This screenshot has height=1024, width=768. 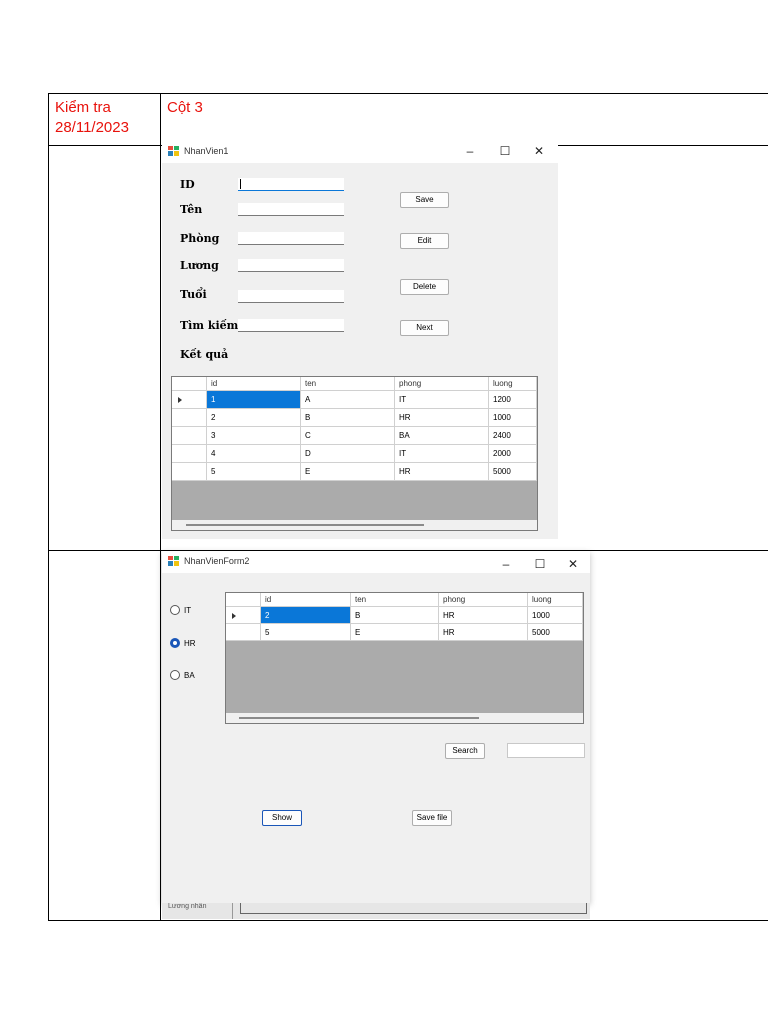 What do you see at coordinates (282, 818) in the screenshot?
I see `show-button: Show` at bounding box center [282, 818].